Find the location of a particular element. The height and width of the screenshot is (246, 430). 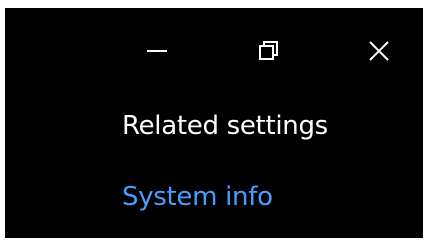

related-settings-heading: Related settings is located at coordinates (225, 126).